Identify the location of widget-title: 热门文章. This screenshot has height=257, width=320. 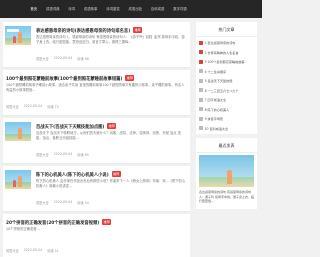
(226, 29).